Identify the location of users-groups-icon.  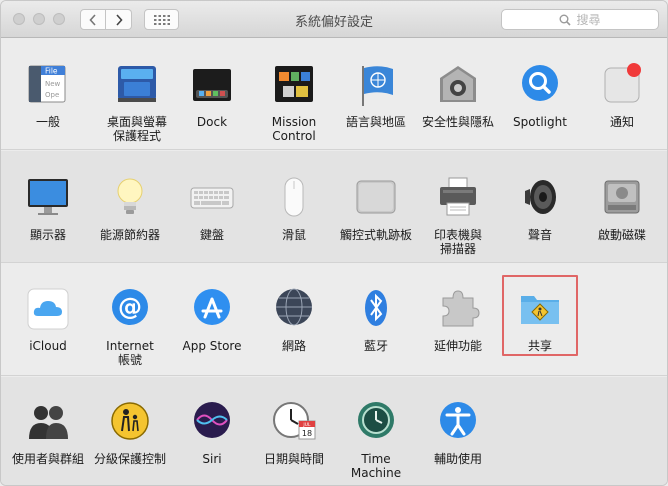
(48, 422).